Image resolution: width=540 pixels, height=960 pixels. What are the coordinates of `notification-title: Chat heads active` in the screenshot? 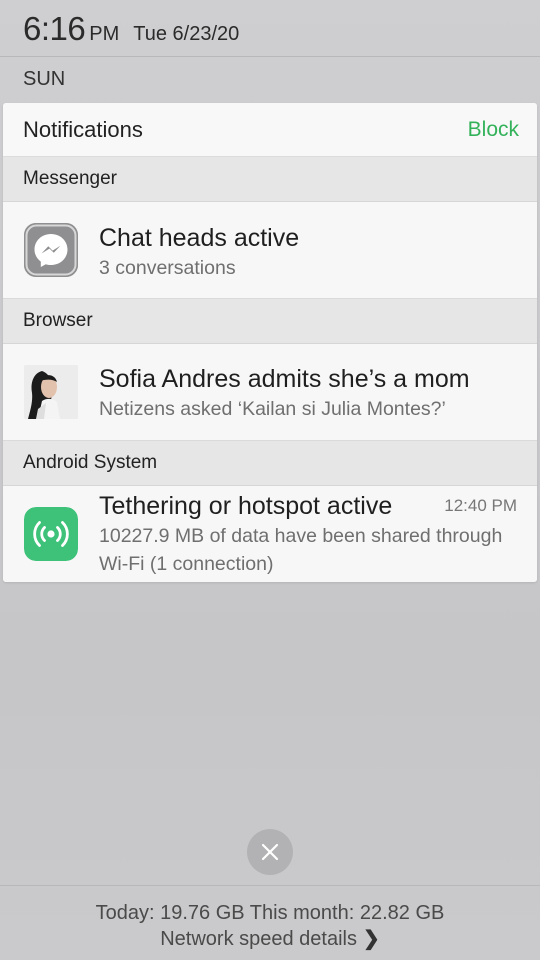 It's located at (199, 238).